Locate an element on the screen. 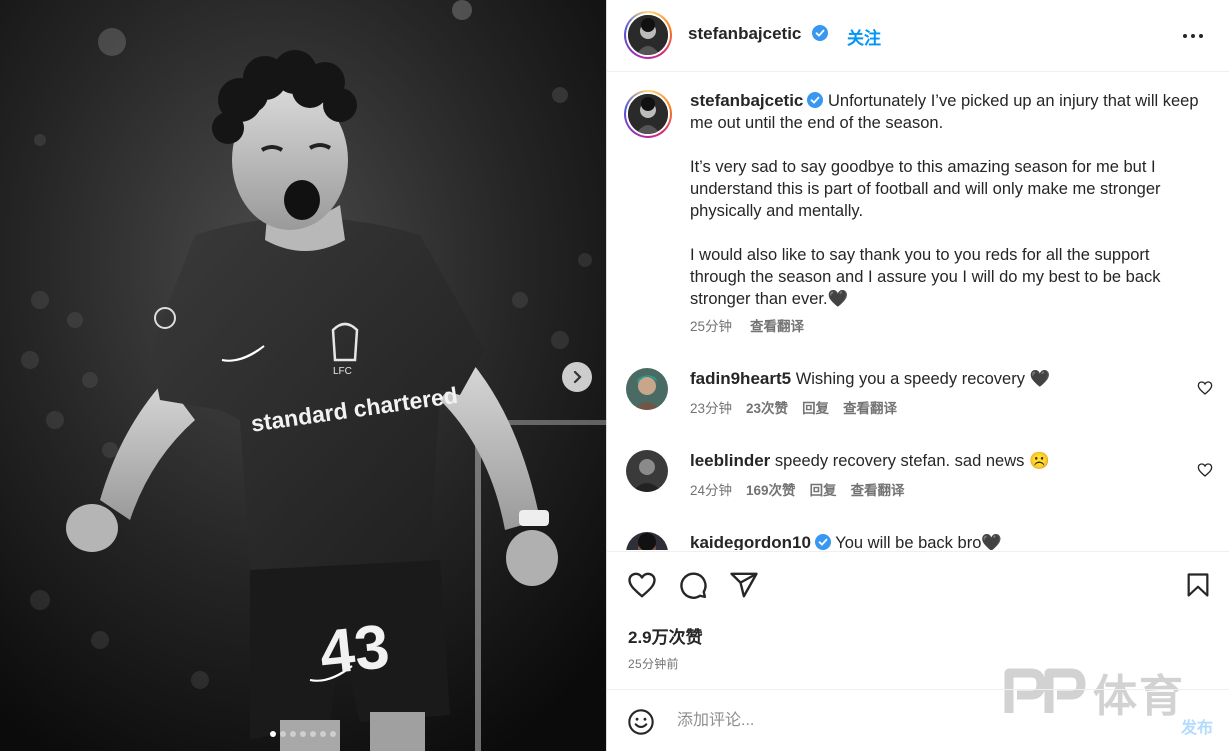  author-username: stefanbajcetic is located at coordinates (744, 34).